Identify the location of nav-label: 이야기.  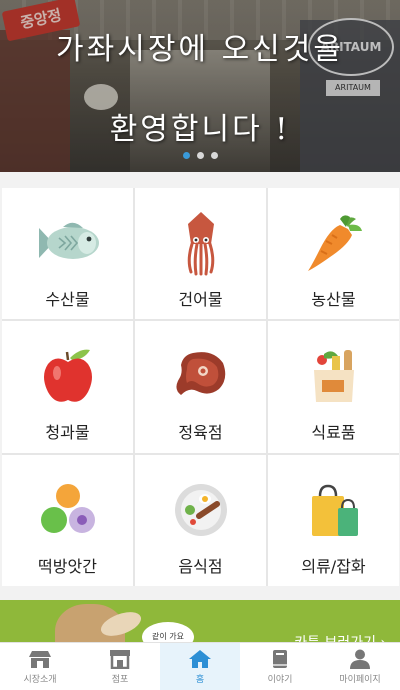
(280, 680).